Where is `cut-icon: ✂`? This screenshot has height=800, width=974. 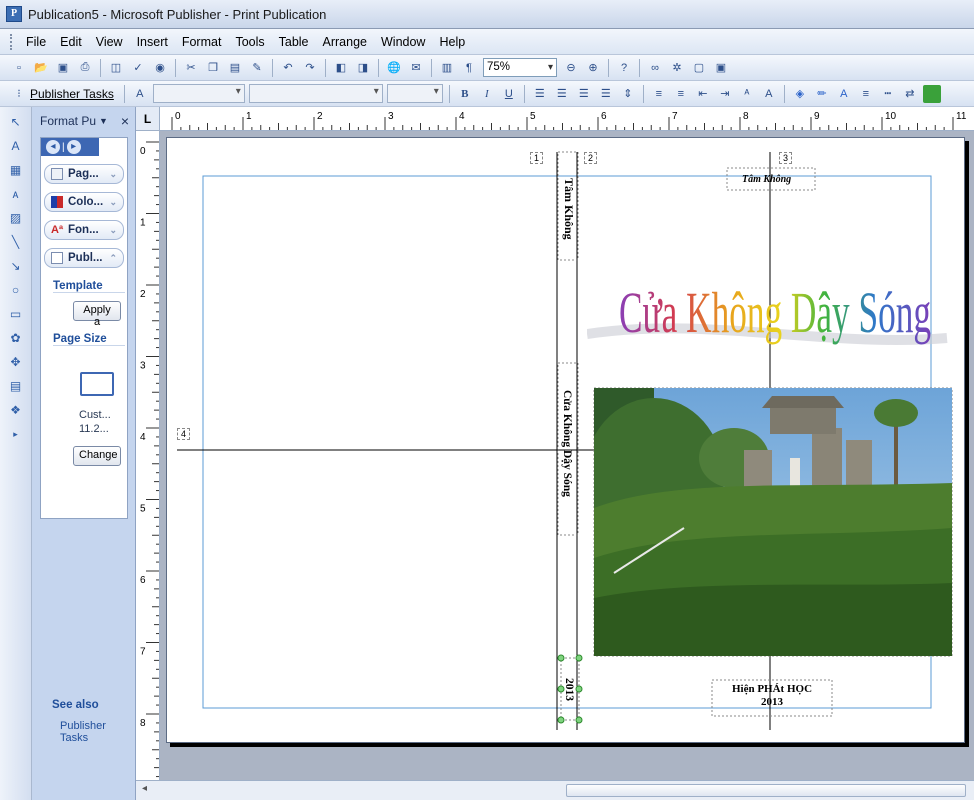 cut-icon: ✂ is located at coordinates (191, 68).